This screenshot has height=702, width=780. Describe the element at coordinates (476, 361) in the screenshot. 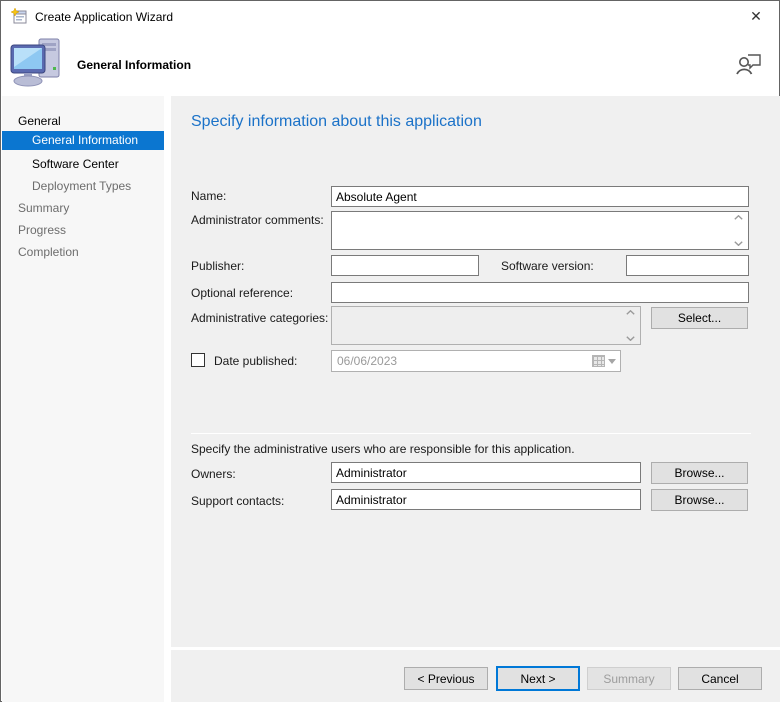

I see `date-published-input: 06/06/2023` at that location.